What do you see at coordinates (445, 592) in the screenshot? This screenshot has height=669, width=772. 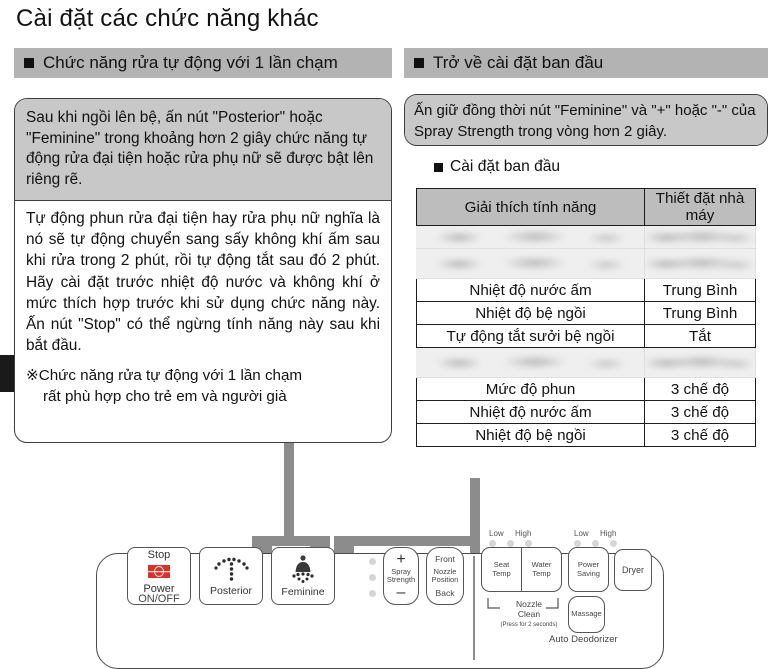 I see `nozzle-back-label: Back` at bounding box center [445, 592].